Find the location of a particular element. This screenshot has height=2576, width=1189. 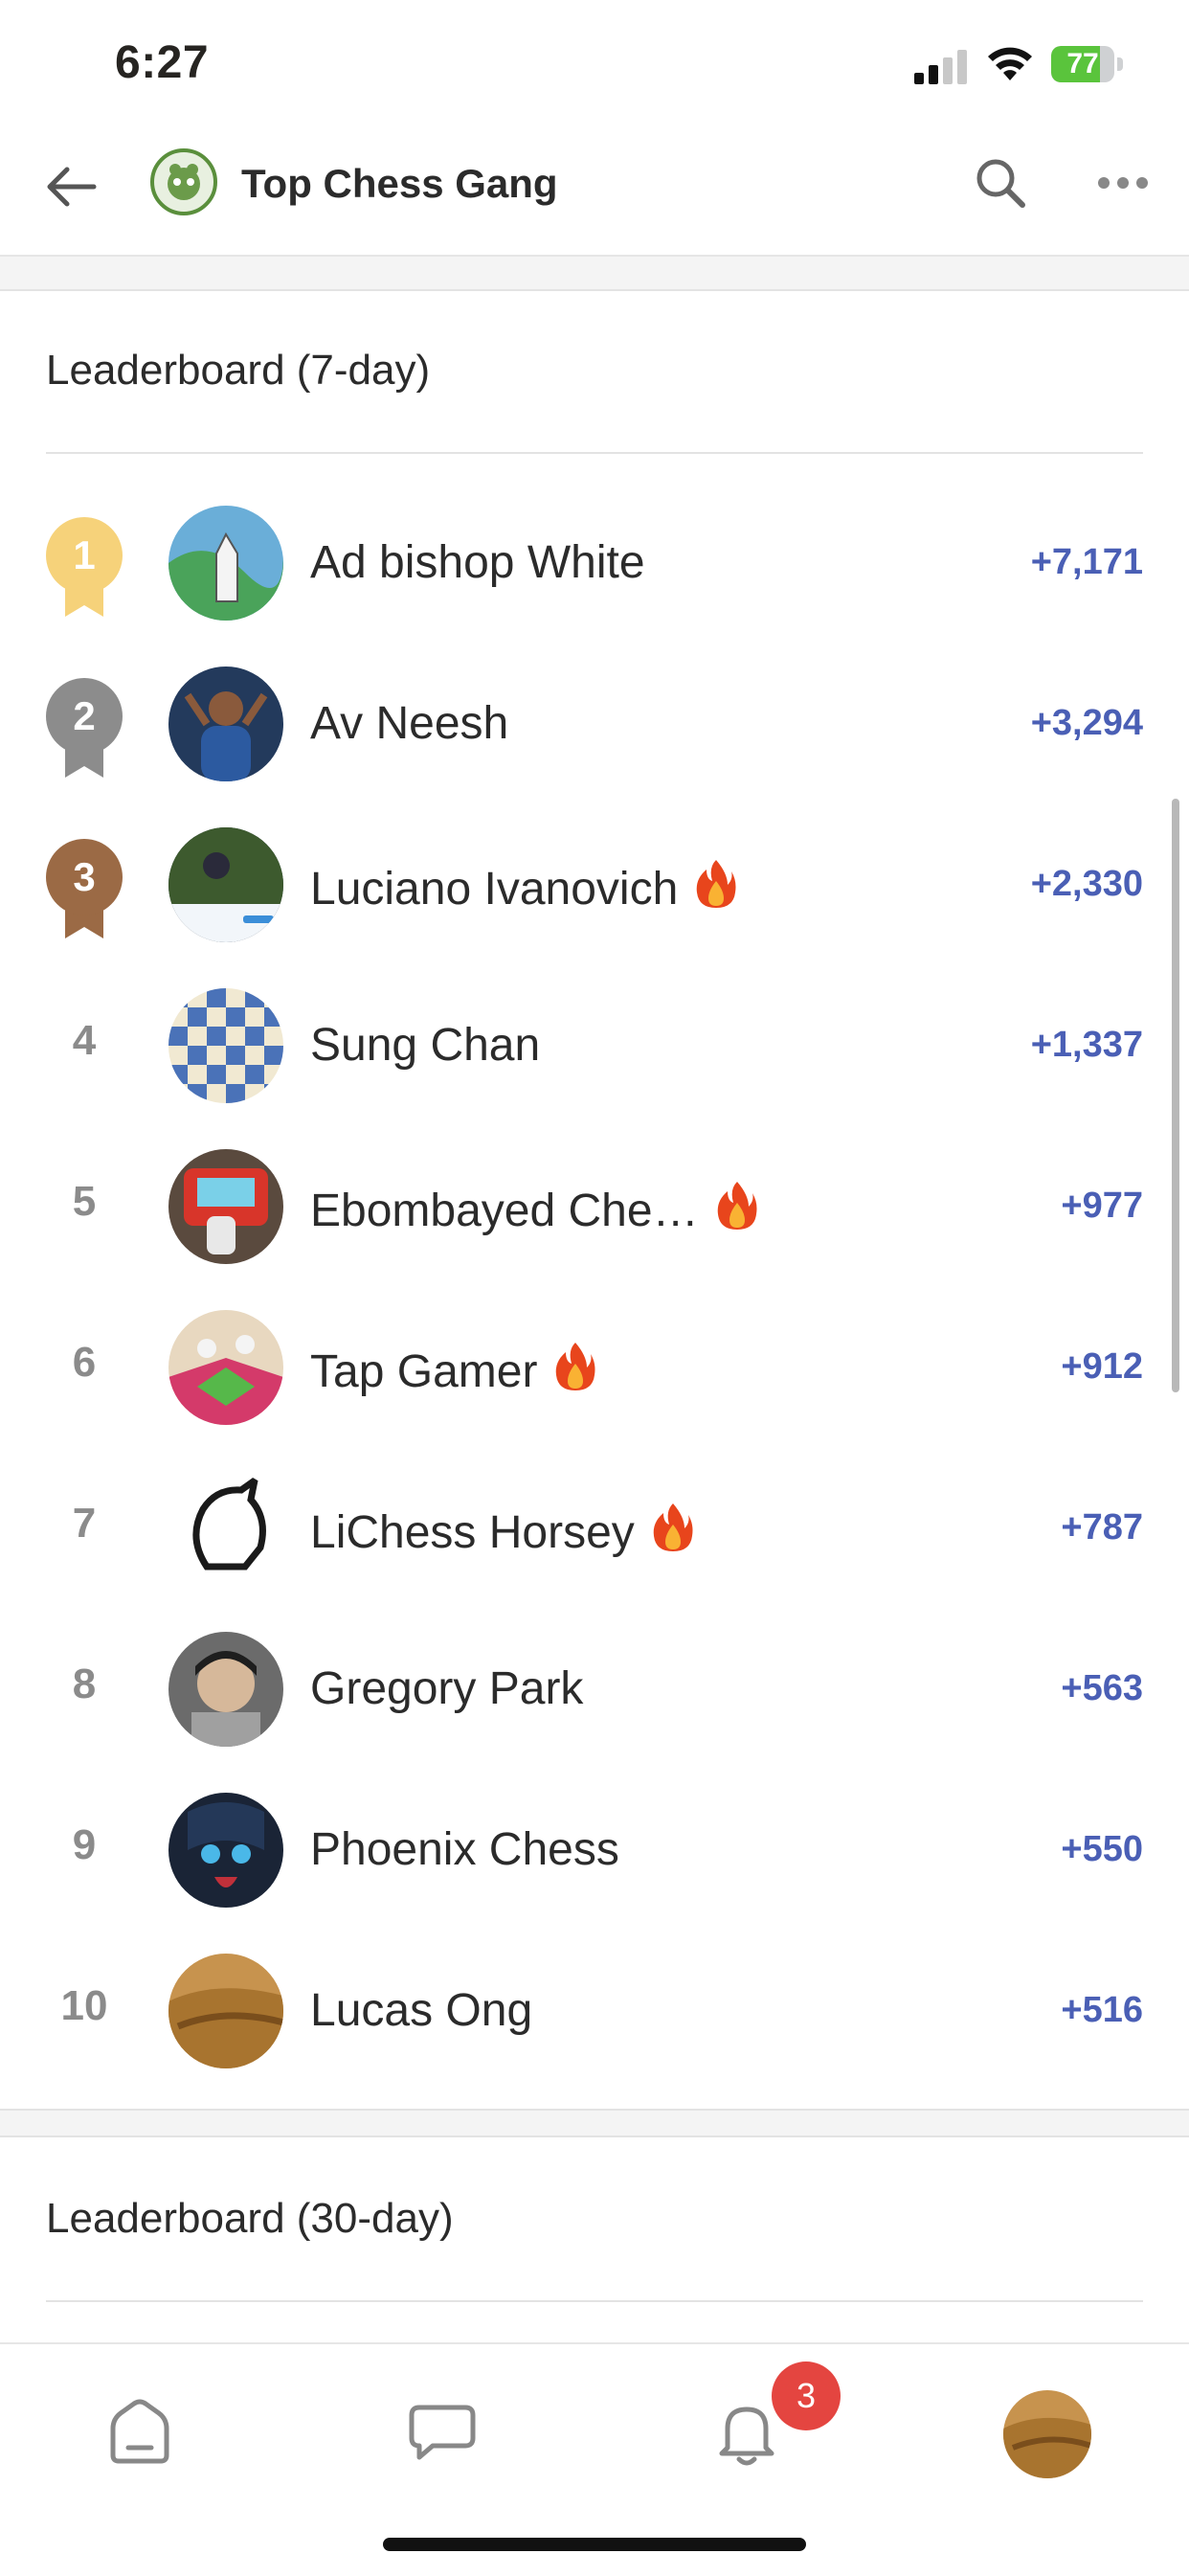

player-name: Gregory Park is located at coordinates (446, 1688).